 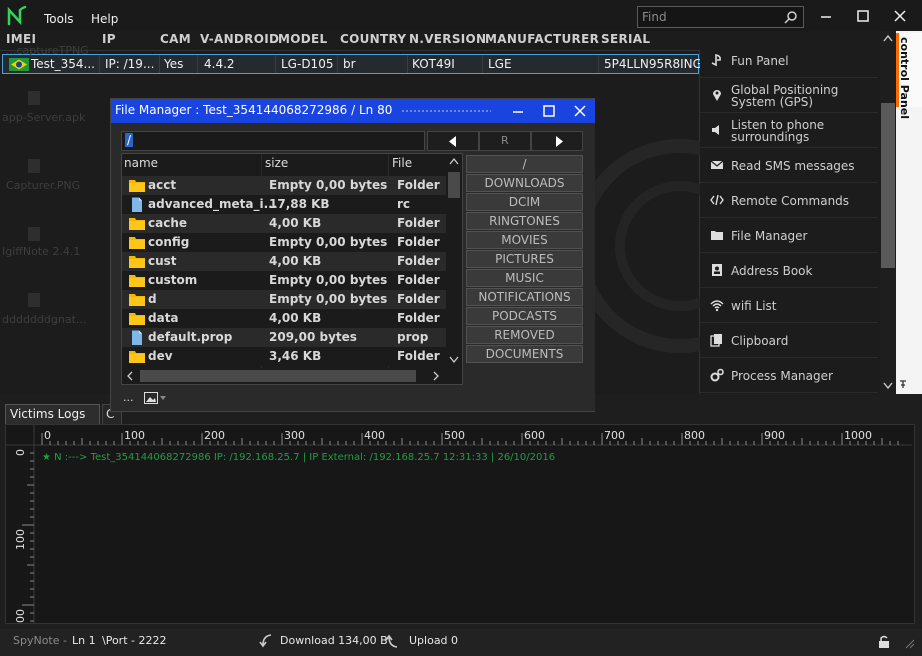 What do you see at coordinates (789, 166) in the screenshot?
I see `panel-item-sms: Read SMS messages` at bounding box center [789, 166].